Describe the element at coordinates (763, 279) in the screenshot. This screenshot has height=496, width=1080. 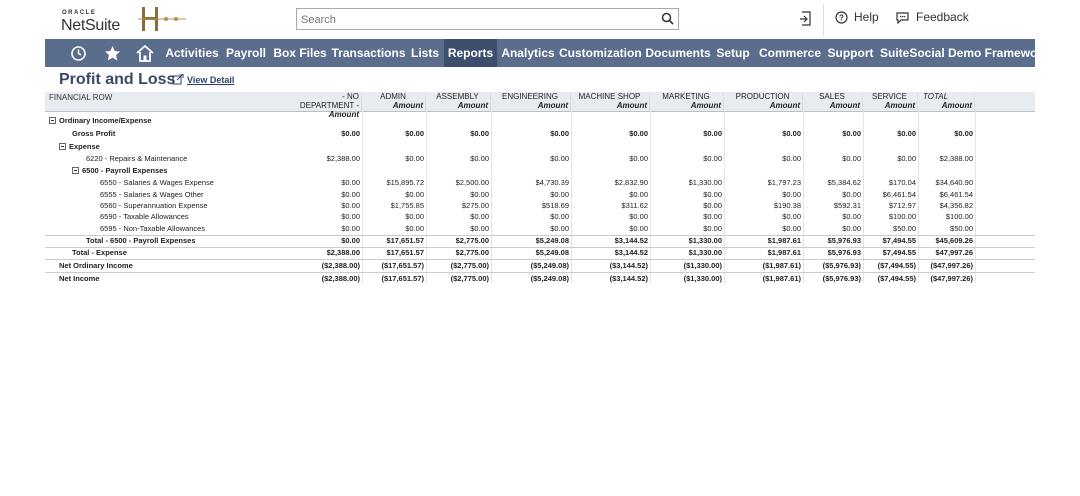
I see `row-cell-value: ($1,987.61)` at that location.